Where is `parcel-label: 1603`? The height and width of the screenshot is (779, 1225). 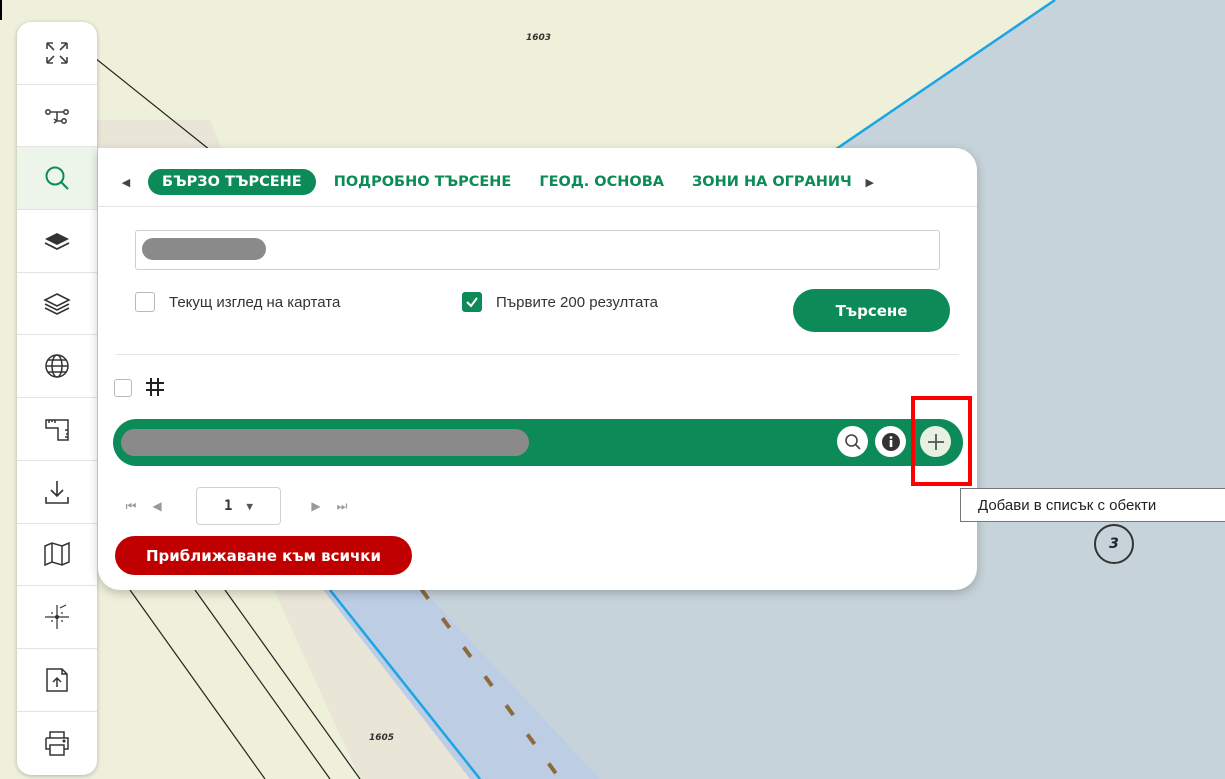 parcel-label: 1603 is located at coordinates (539, 38).